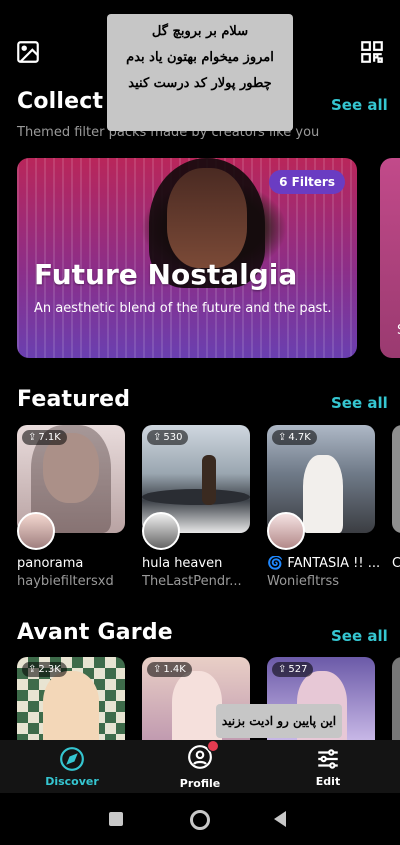 This screenshot has height=845, width=400. I want to click on filter-title-peek: C, so click(396, 563).